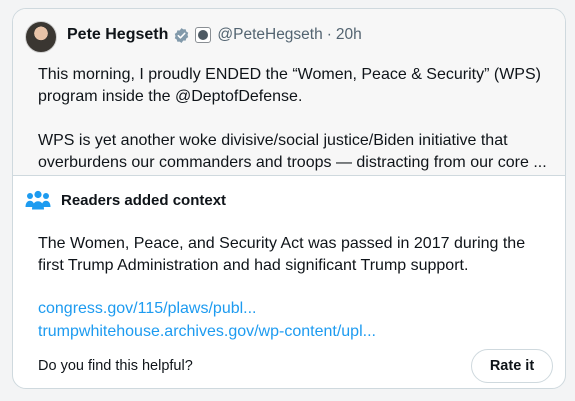 The height and width of the screenshot is (401, 575). I want to click on divider, so click(289, 175).